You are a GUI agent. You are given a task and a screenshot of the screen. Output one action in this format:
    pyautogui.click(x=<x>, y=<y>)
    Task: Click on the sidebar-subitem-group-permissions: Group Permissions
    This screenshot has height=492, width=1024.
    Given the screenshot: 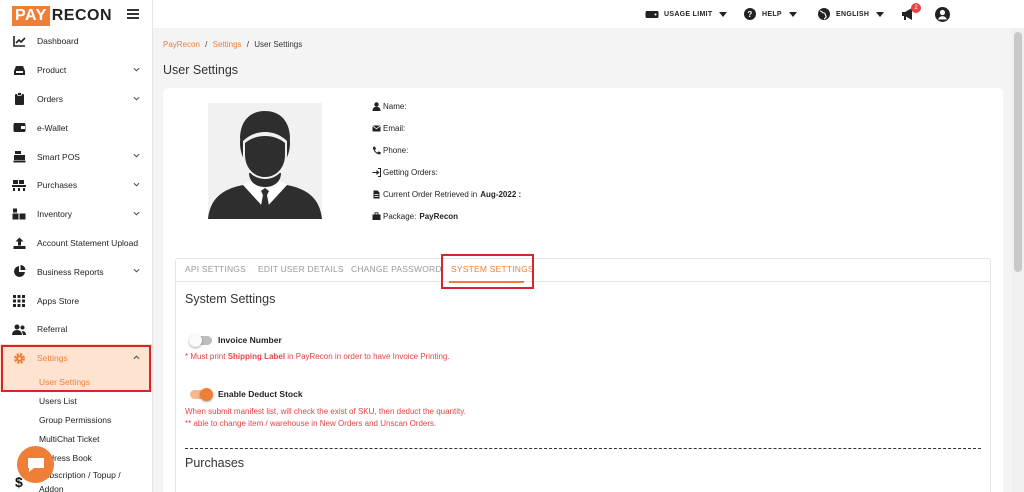 What is the action you would take?
    pyautogui.click(x=76, y=420)
    